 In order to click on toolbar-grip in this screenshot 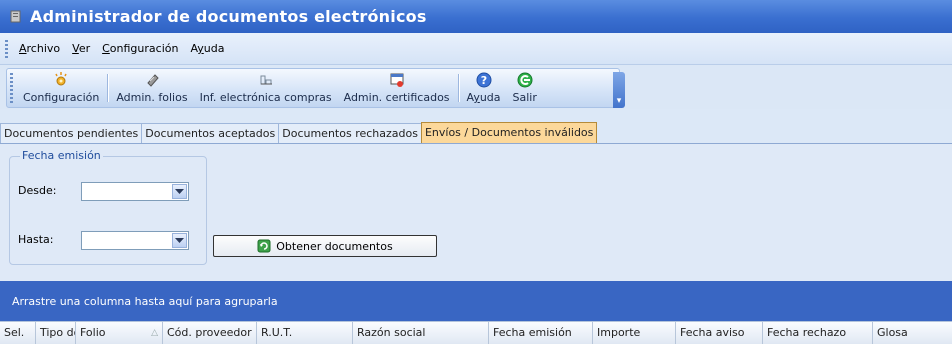, I will do `click(11, 88)`.